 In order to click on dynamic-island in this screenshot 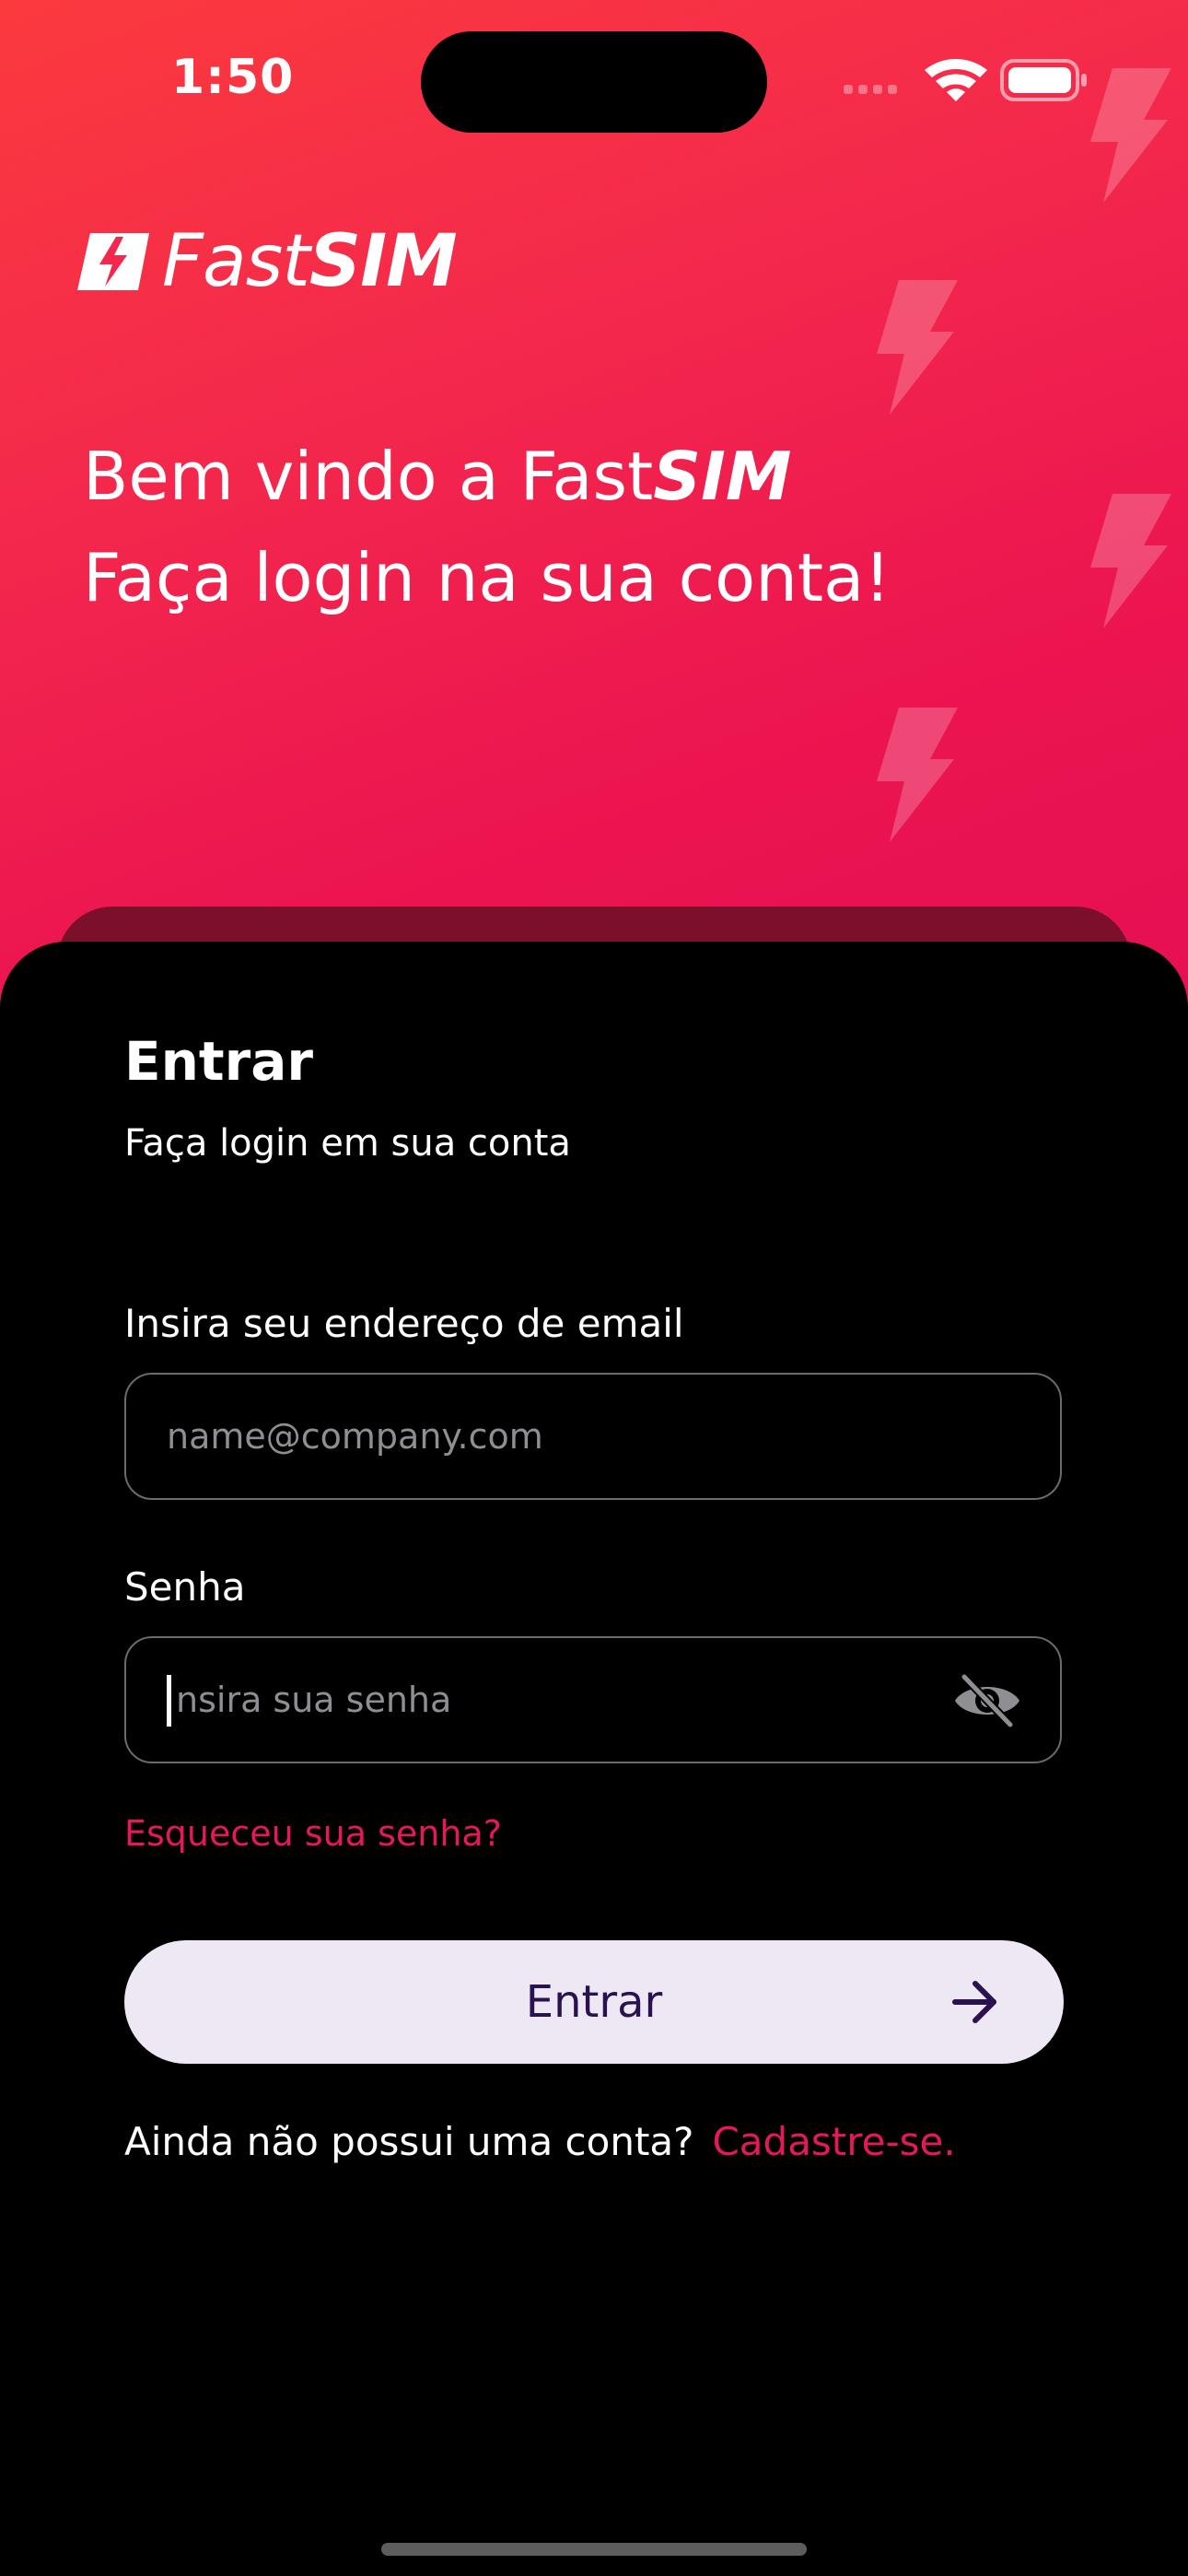, I will do `click(594, 82)`.